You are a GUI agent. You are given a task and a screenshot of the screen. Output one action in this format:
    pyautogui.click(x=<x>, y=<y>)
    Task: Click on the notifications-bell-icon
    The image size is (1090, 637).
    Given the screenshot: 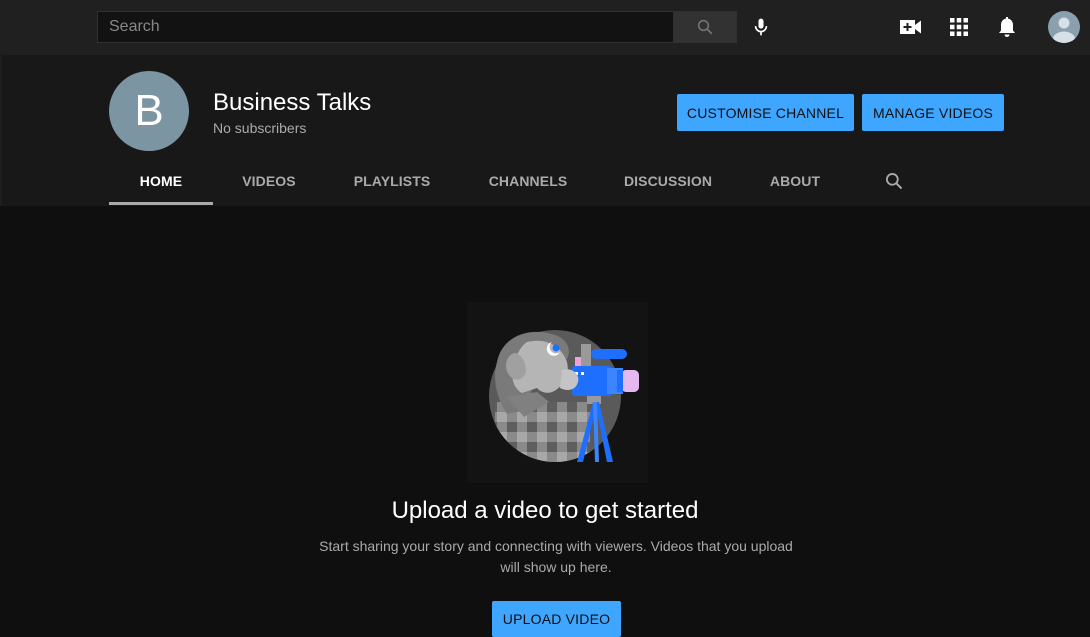 What is the action you would take?
    pyautogui.click(x=1007, y=26)
    